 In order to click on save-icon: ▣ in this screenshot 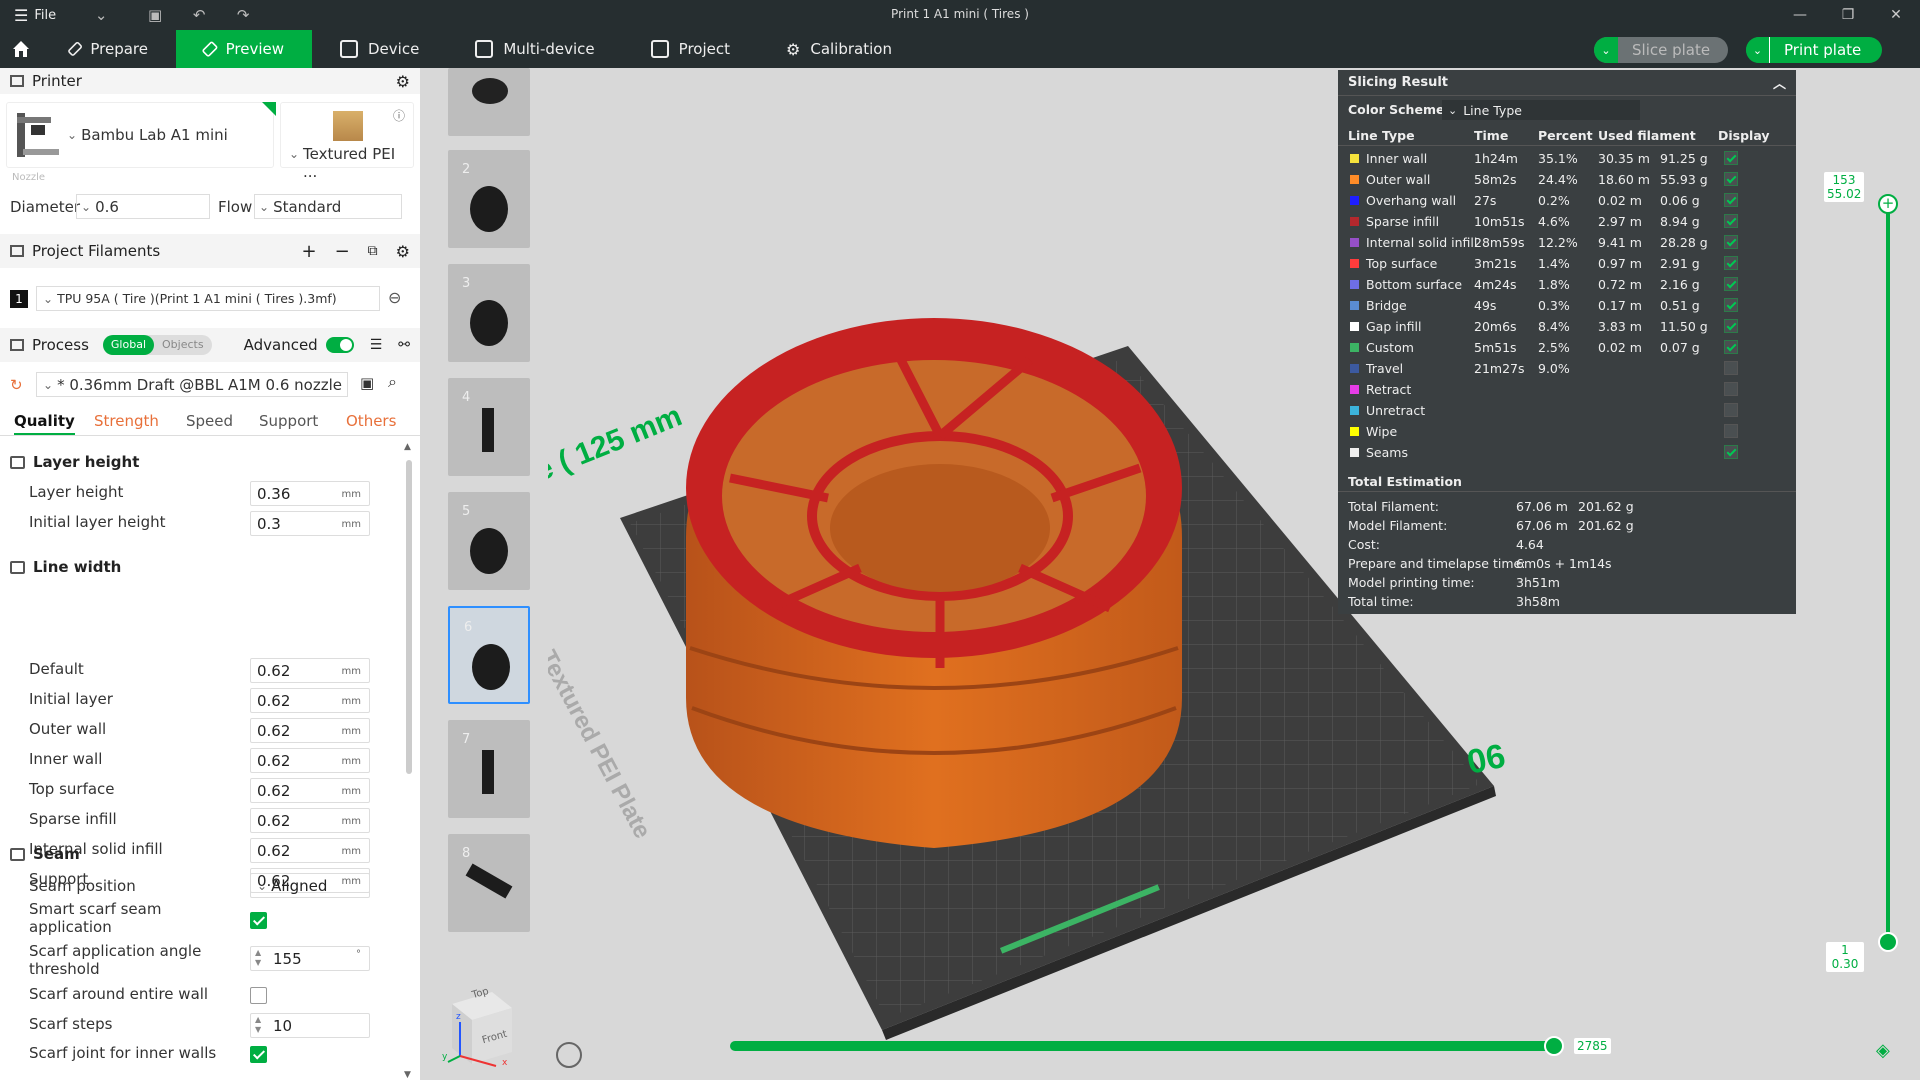, I will do `click(155, 15)`.